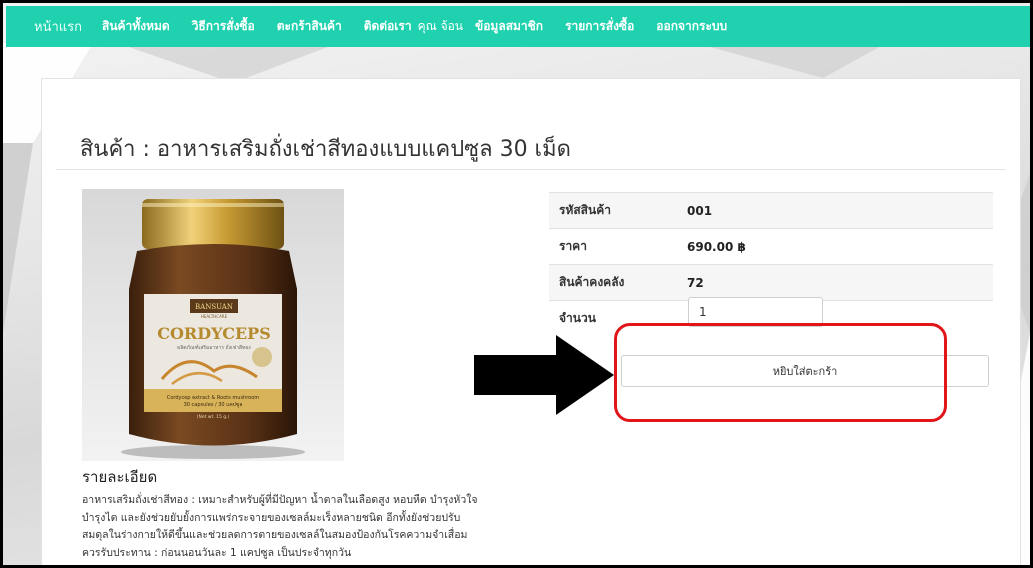 This screenshot has width=1033, height=568. I want to click on table-row: รหัสสินค้า 001, so click(771, 210).